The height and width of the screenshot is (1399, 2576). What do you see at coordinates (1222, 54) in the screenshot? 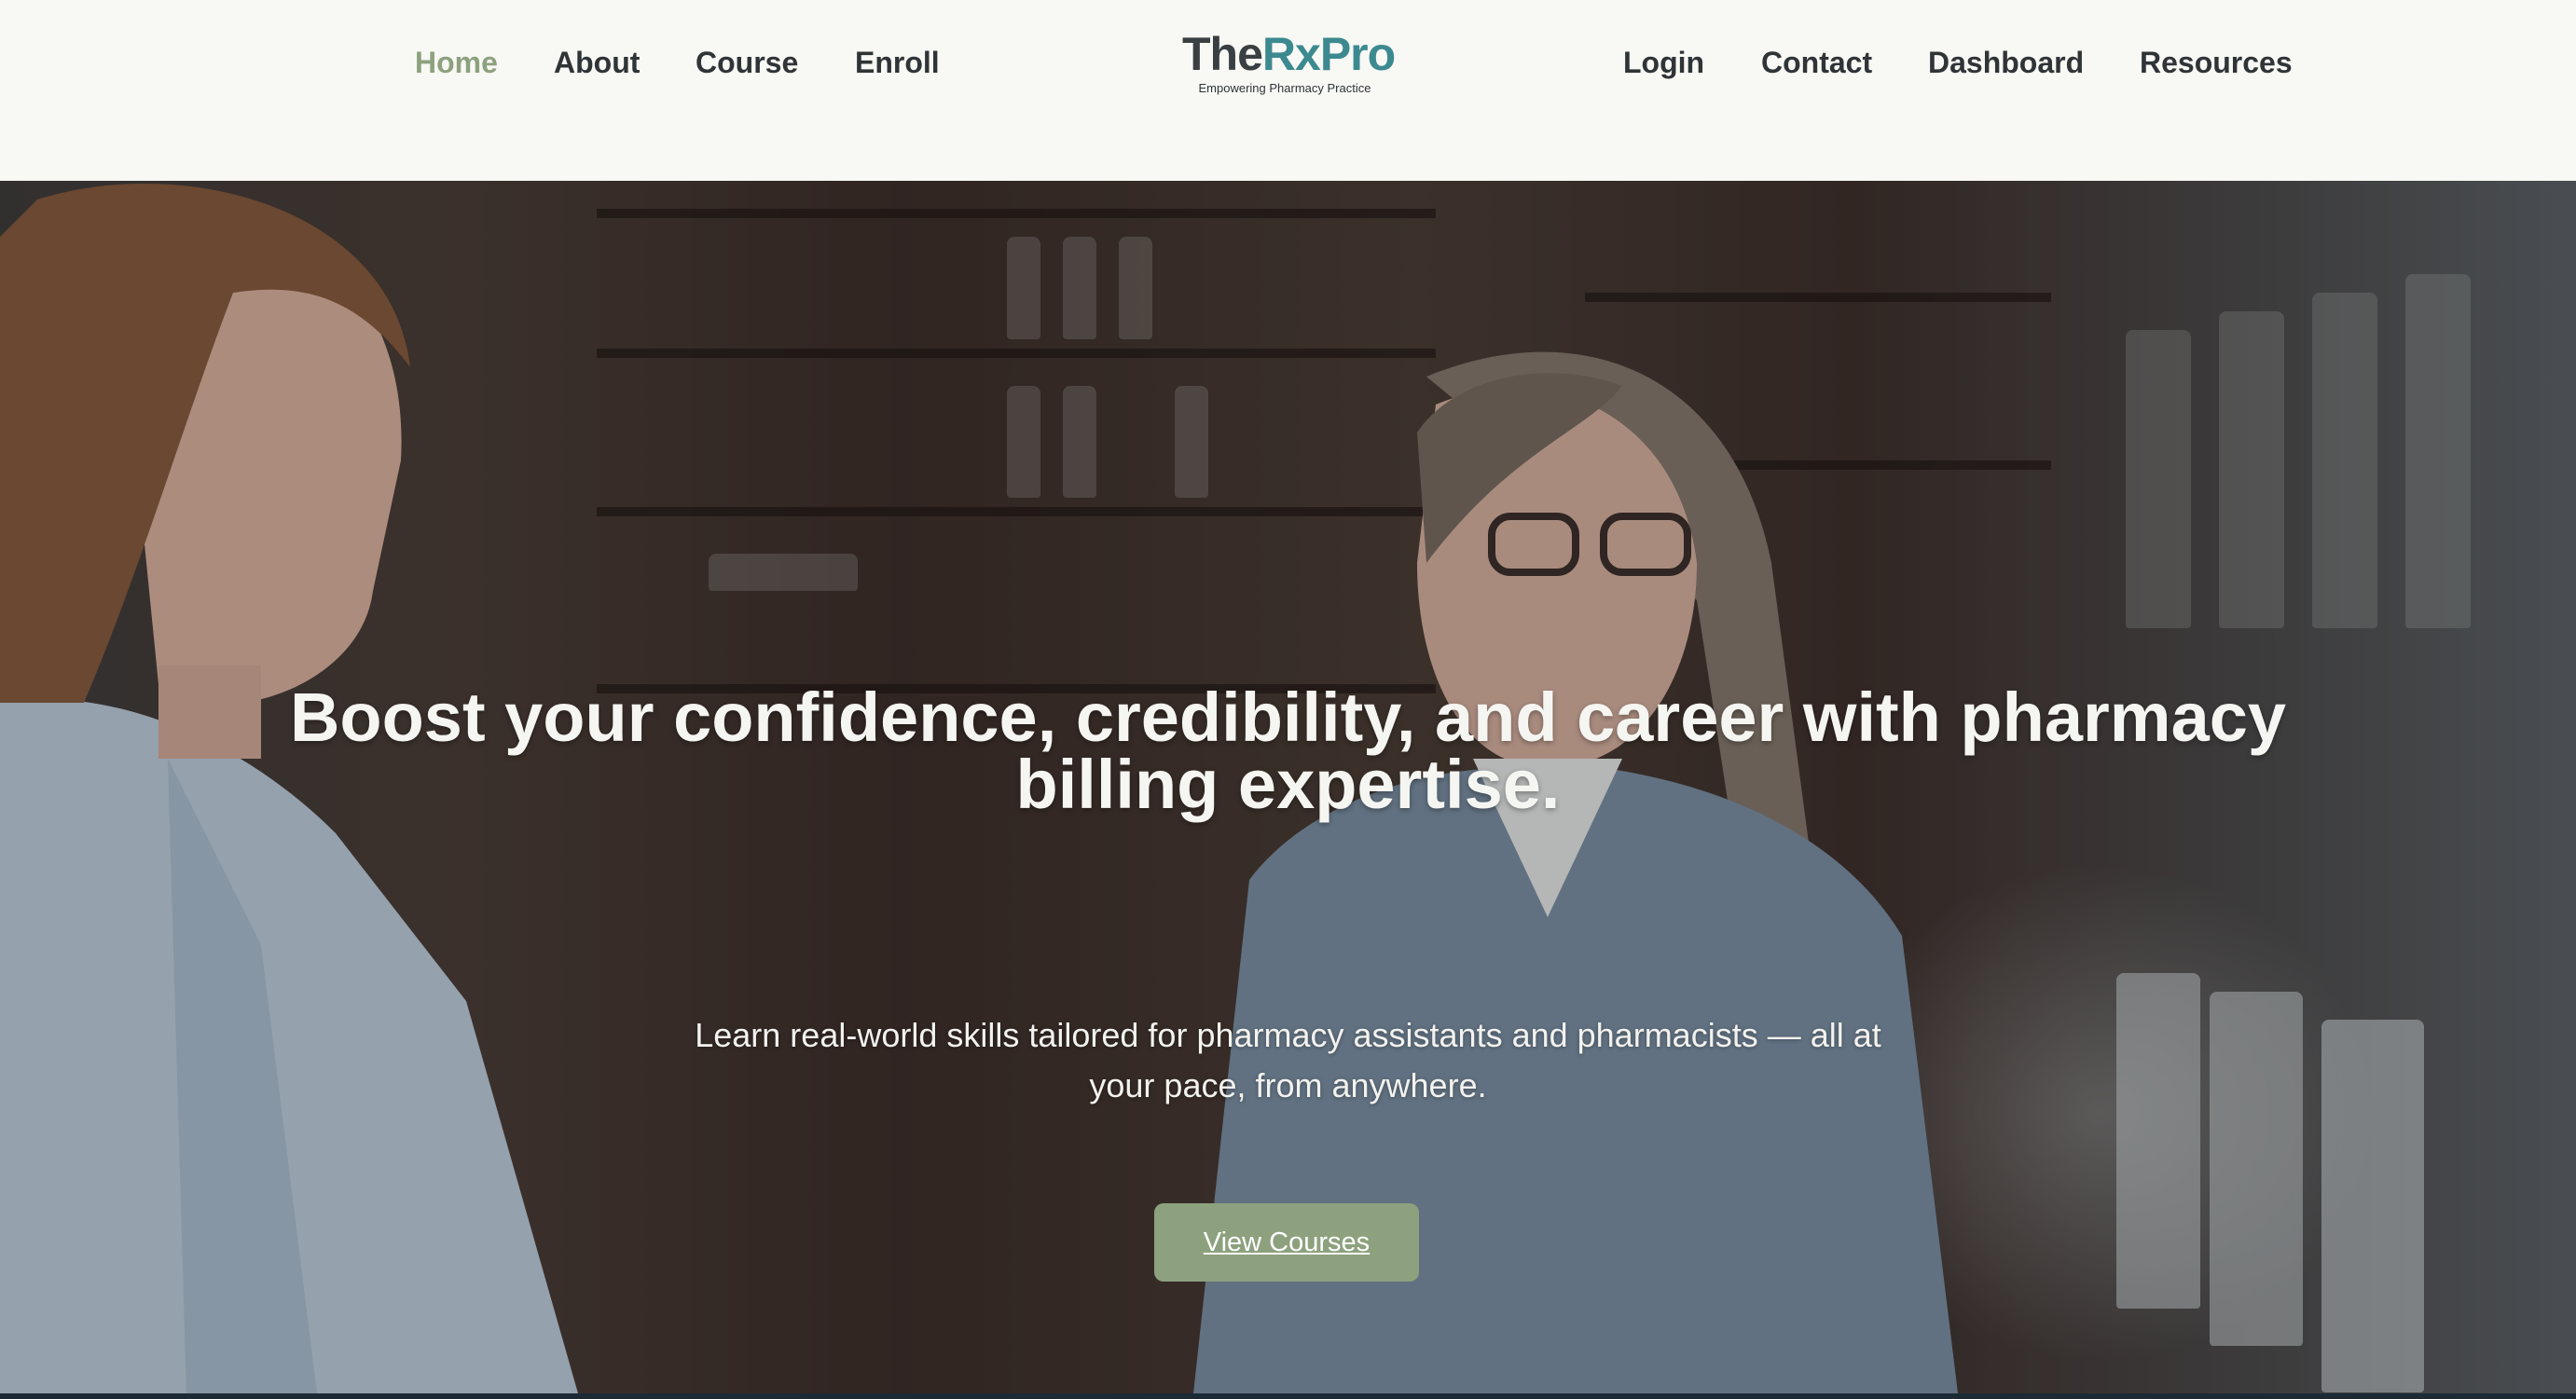
I see `logo-the-text: The` at bounding box center [1222, 54].